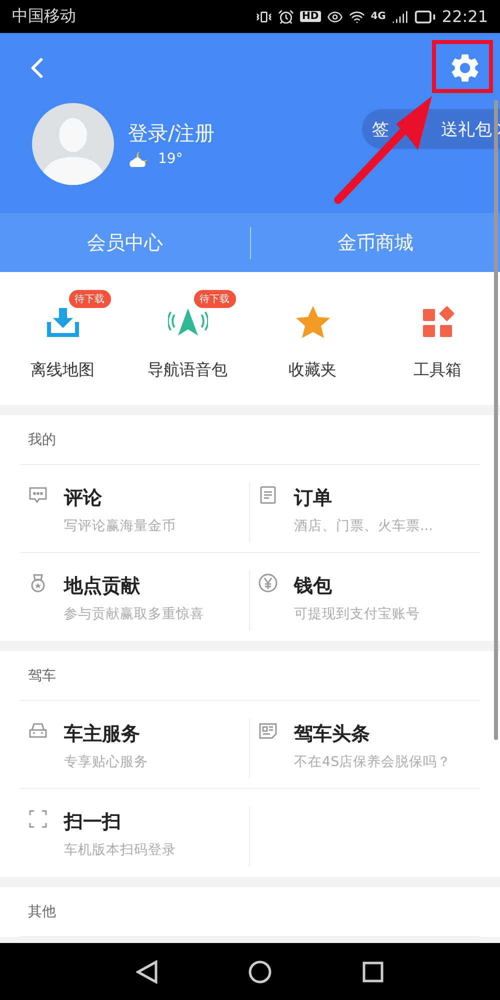  I want to click on item-title: 订单, so click(313, 498).